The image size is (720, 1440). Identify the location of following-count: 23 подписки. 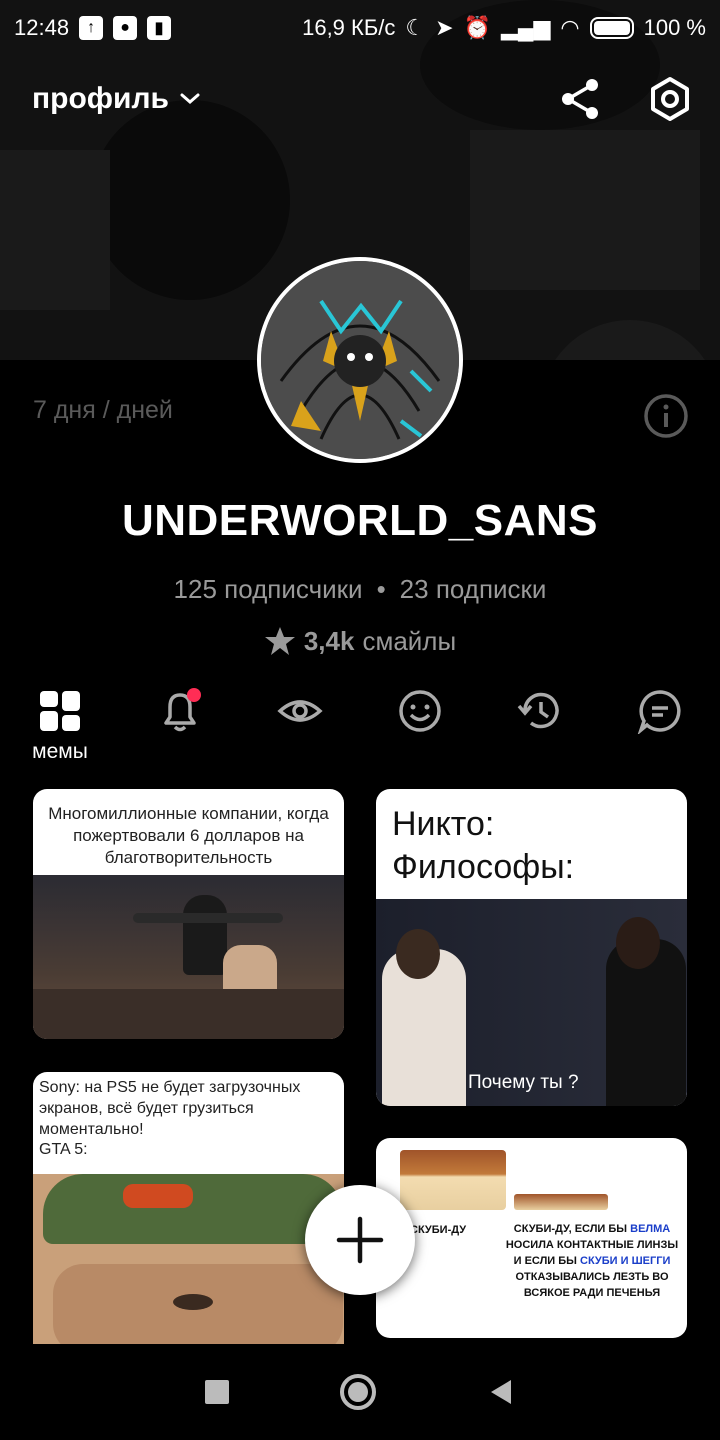
(473, 589).